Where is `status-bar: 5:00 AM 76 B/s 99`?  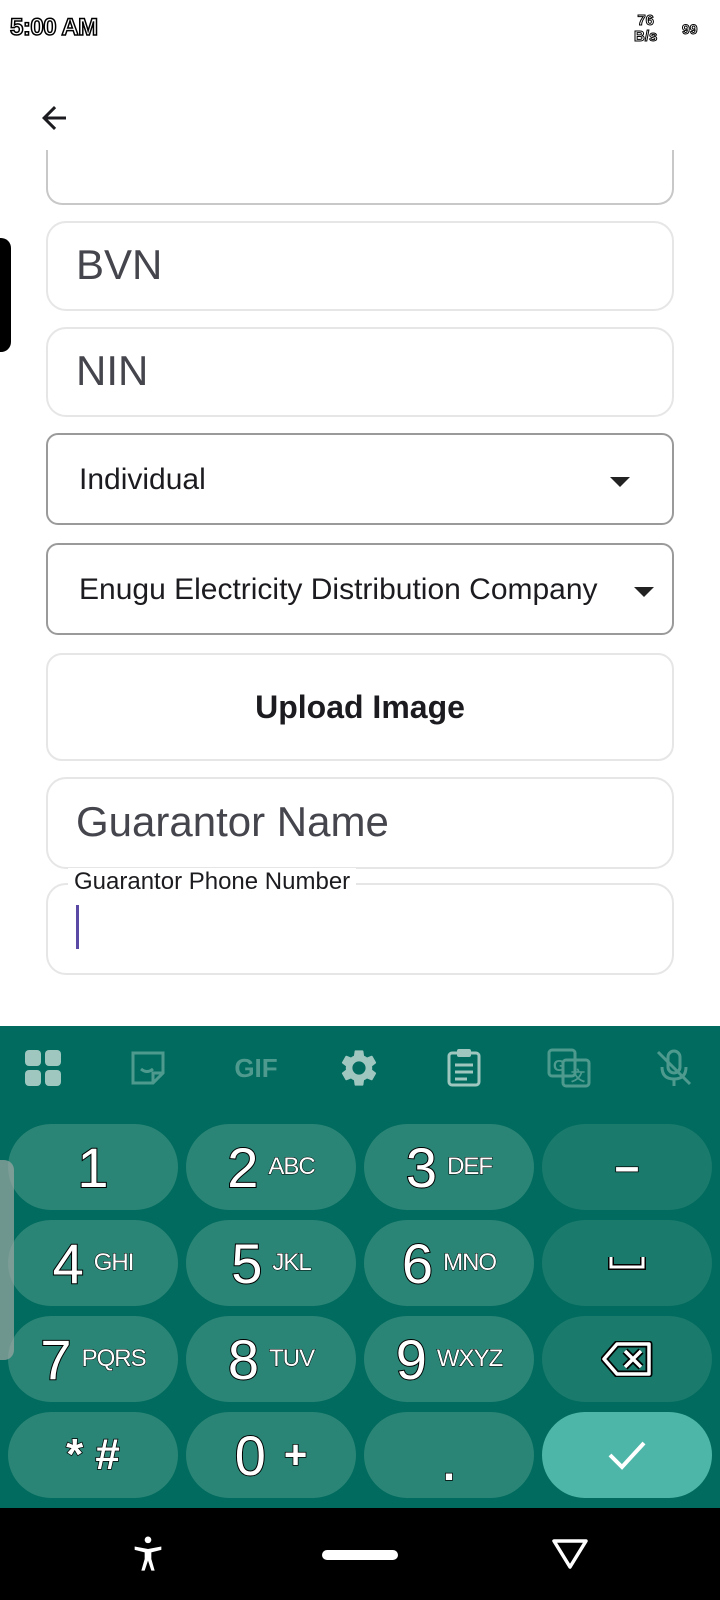
status-bar: 5:00 AM 76 B/s 99 is located at coordinates (360, 32).